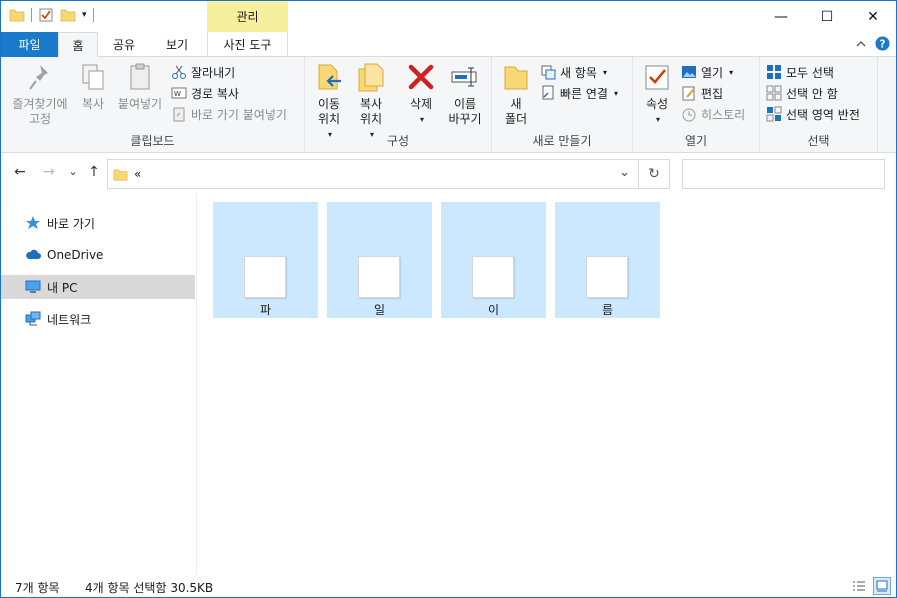  I want to click on large-icons-view-icon, so click(882, 586).